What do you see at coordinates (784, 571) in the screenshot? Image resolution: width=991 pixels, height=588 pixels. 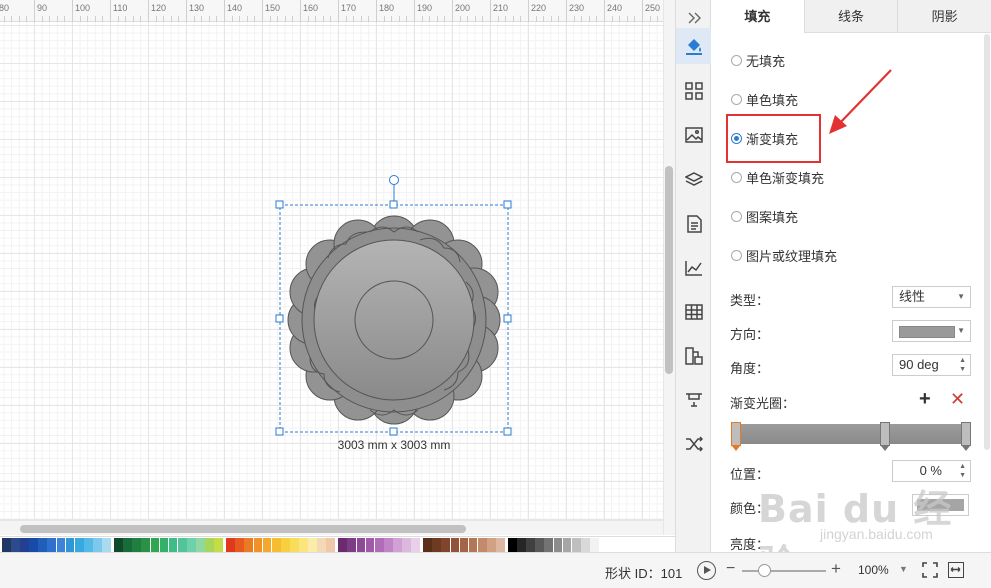 I see `zoom-slider` at bounding box center [784, 571].